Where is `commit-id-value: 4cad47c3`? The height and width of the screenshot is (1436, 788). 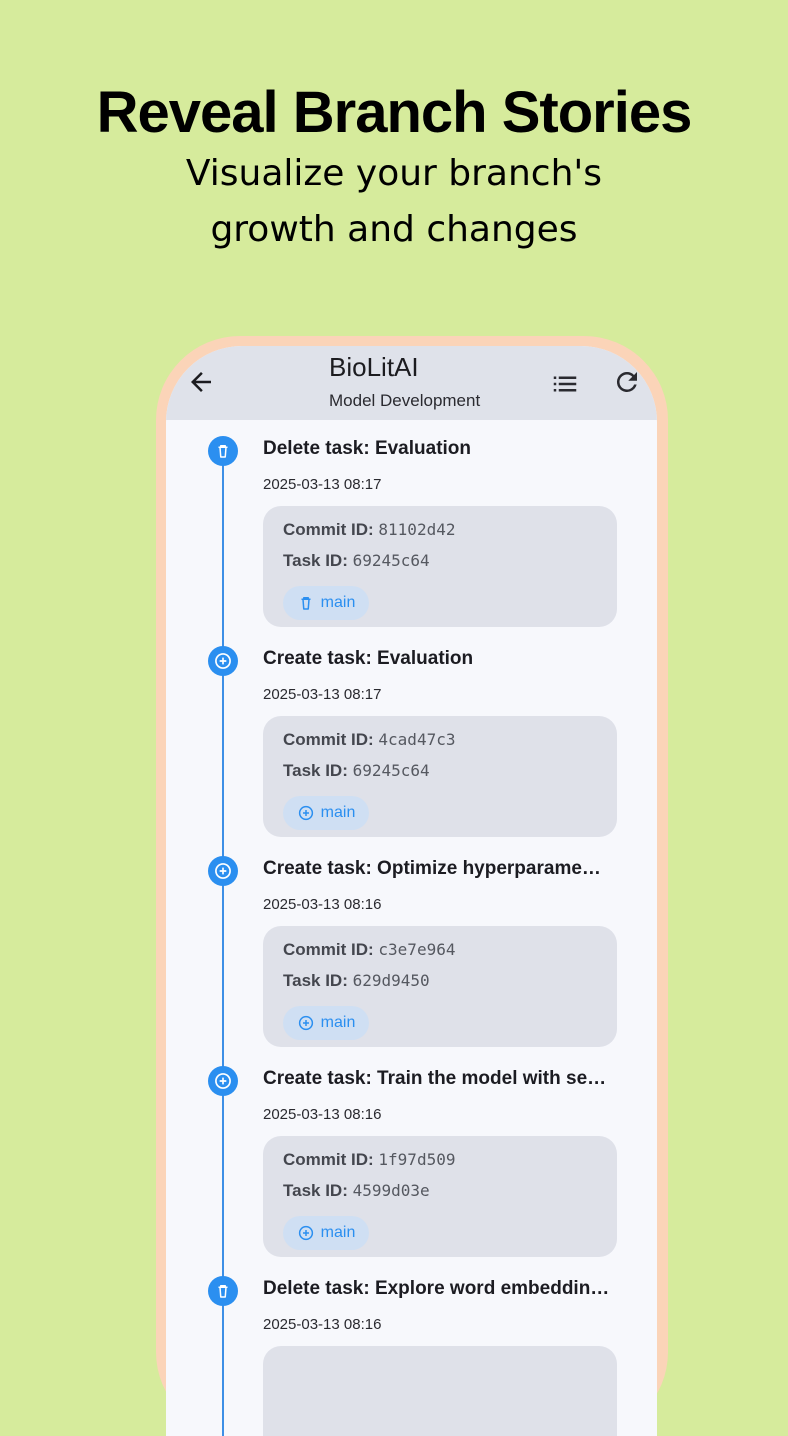 commit-id-value: 4cad47c3 is located at coordinates (417, 739).